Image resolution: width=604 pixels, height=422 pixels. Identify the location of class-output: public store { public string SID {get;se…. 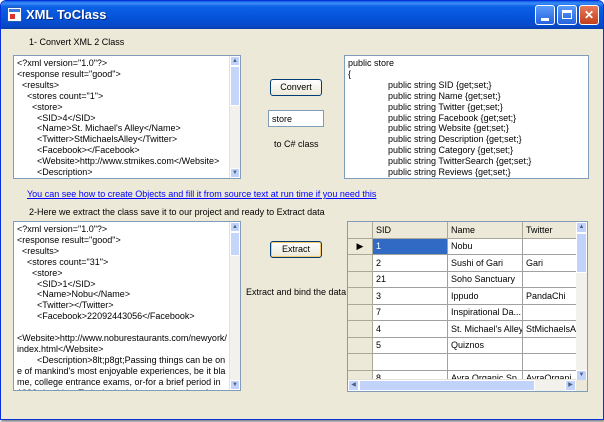
(466, 117).